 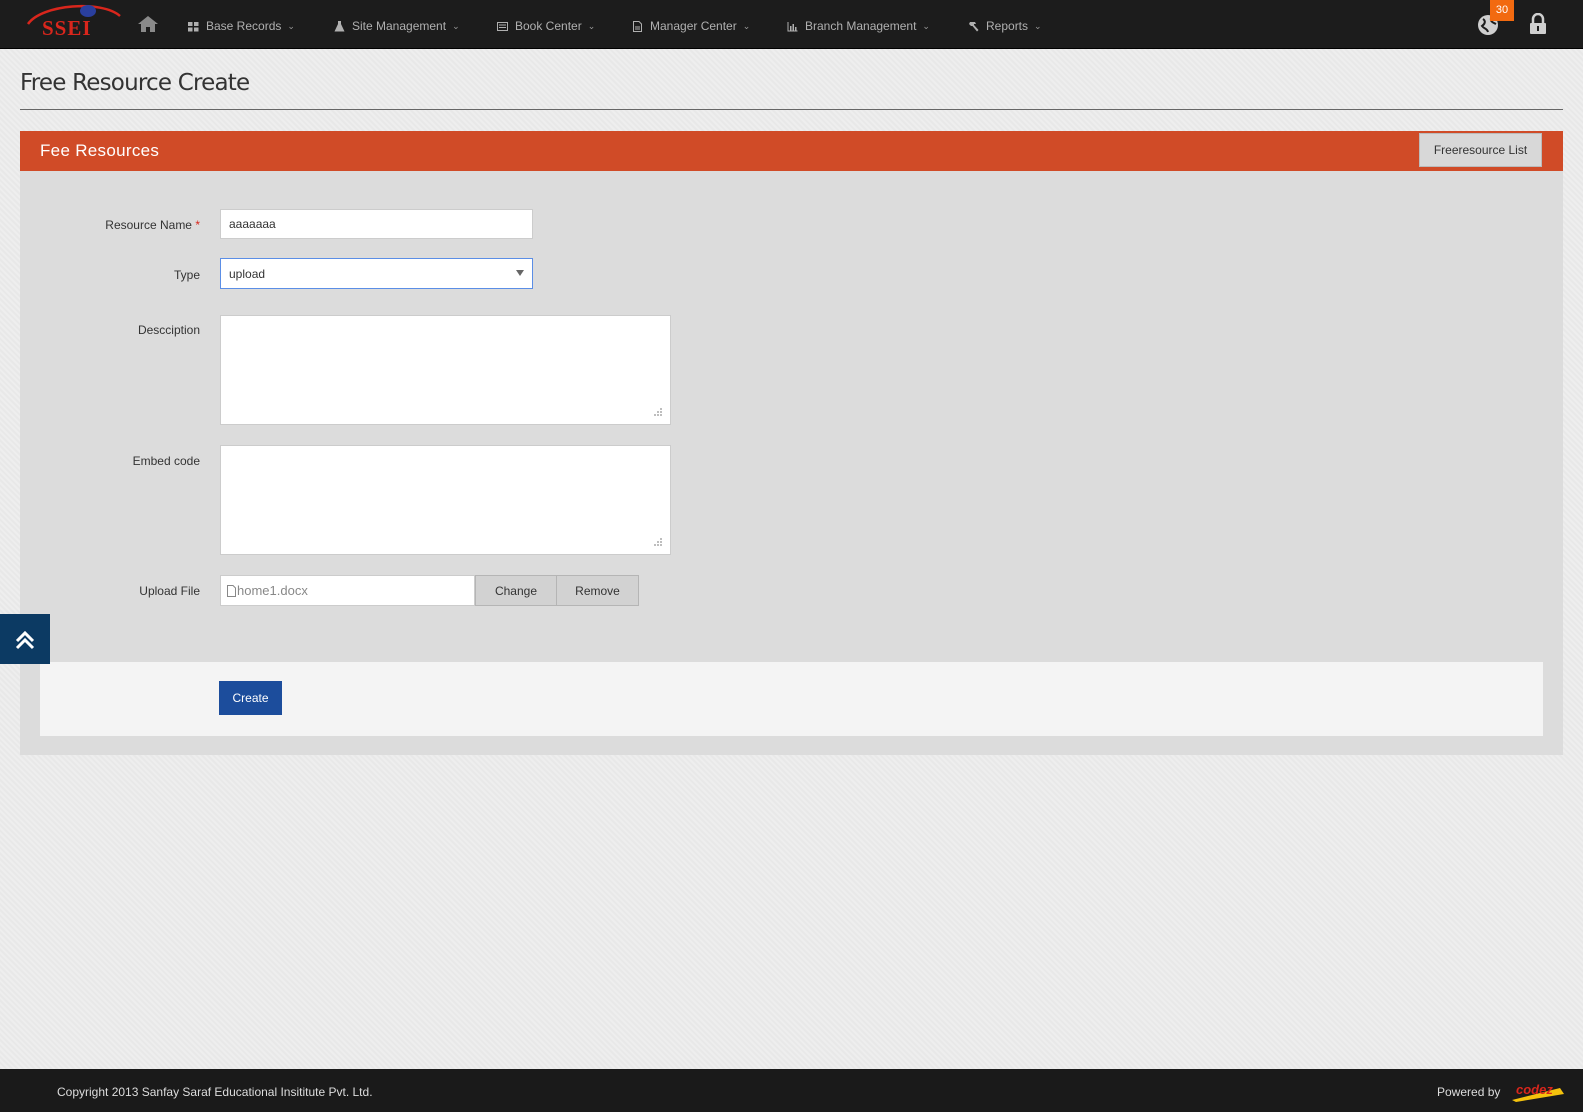 I want to click on bar-chart-icon, so click(x=792, y=26).